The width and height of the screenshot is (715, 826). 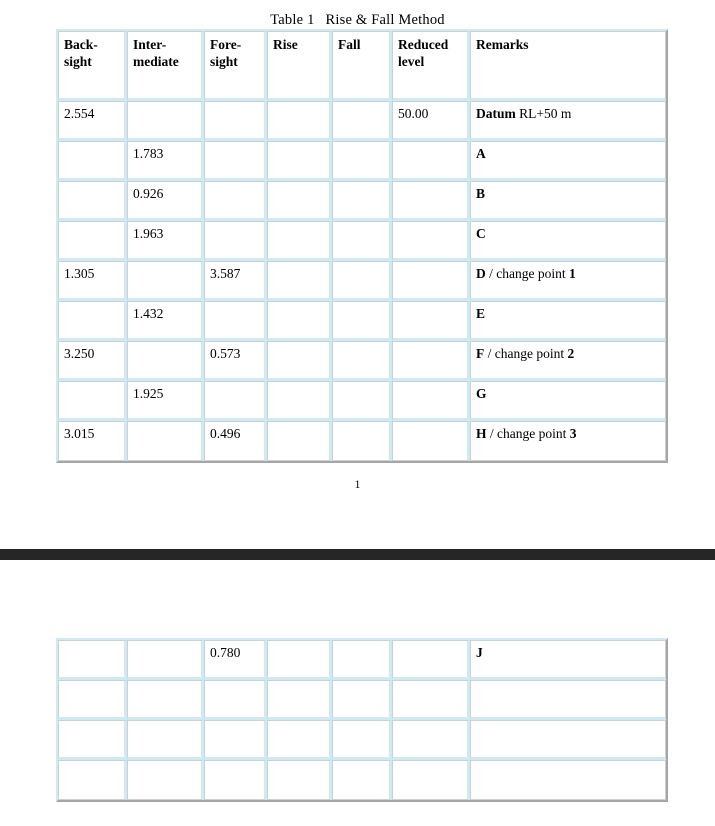 I want to click on cell-remarks: B, so click(x=568, y=201).